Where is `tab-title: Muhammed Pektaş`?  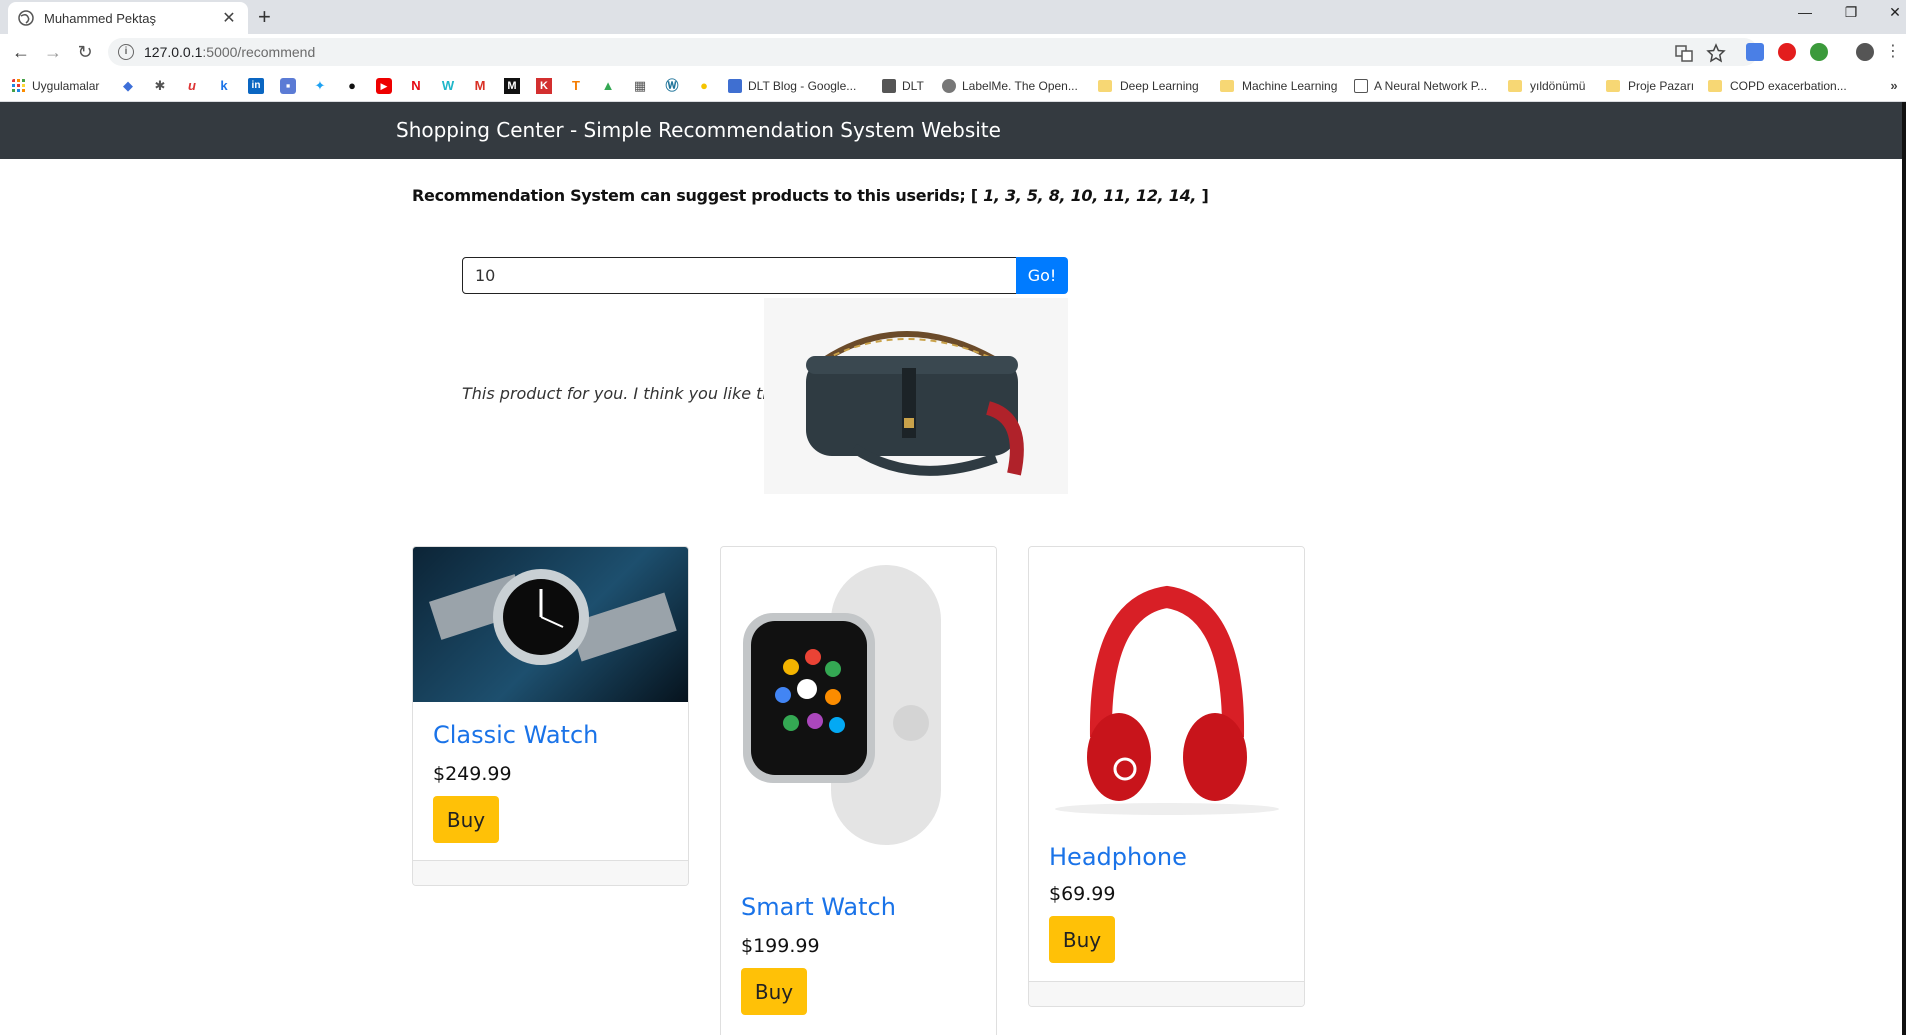
tab-title: Muhammed Pektaş is located at coordinates (100, 18).